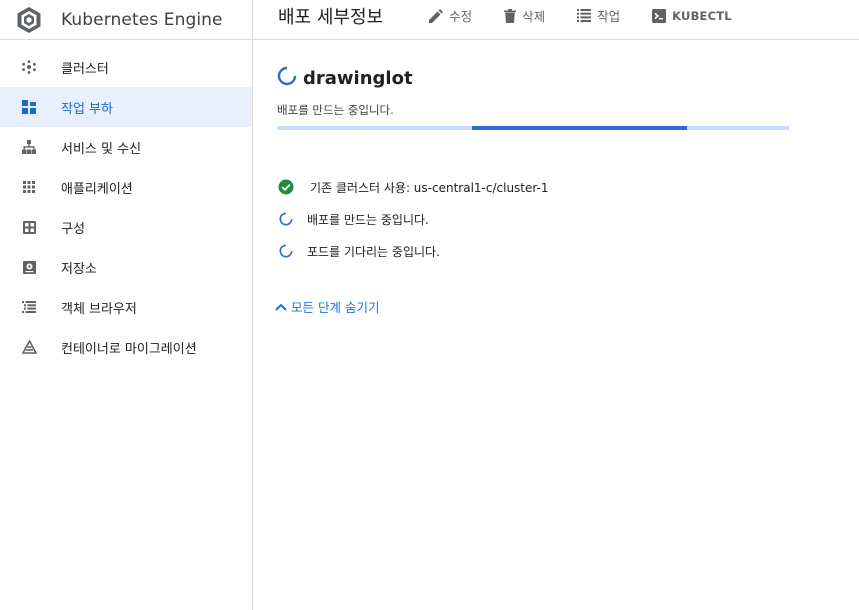  I want to click on sidebar-item-object-browser: 객체 브라우저, so click(126, 307).